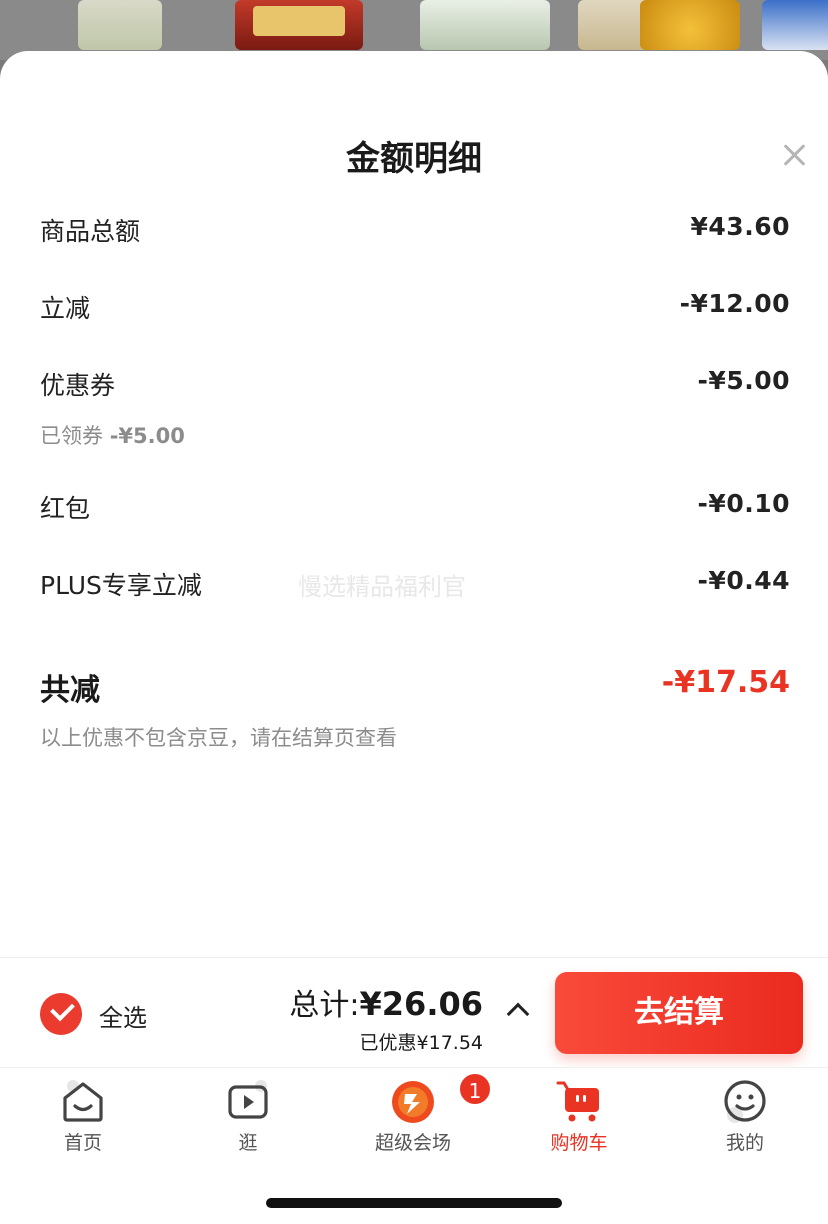  I want to click on select-all-label: 全选, so click(123, 1015).